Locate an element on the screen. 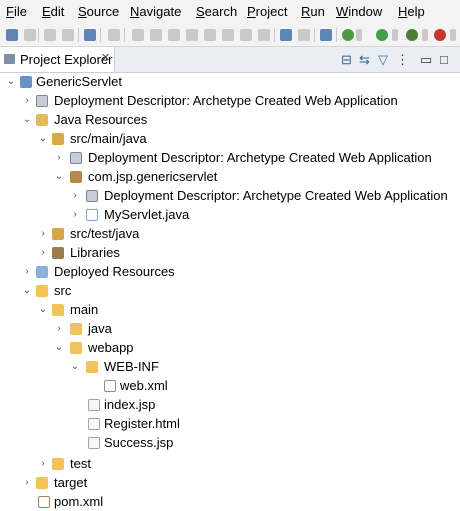 The width and height of the screenshot is (460, 511). html-file-icon is located at coordinates (94, 424).